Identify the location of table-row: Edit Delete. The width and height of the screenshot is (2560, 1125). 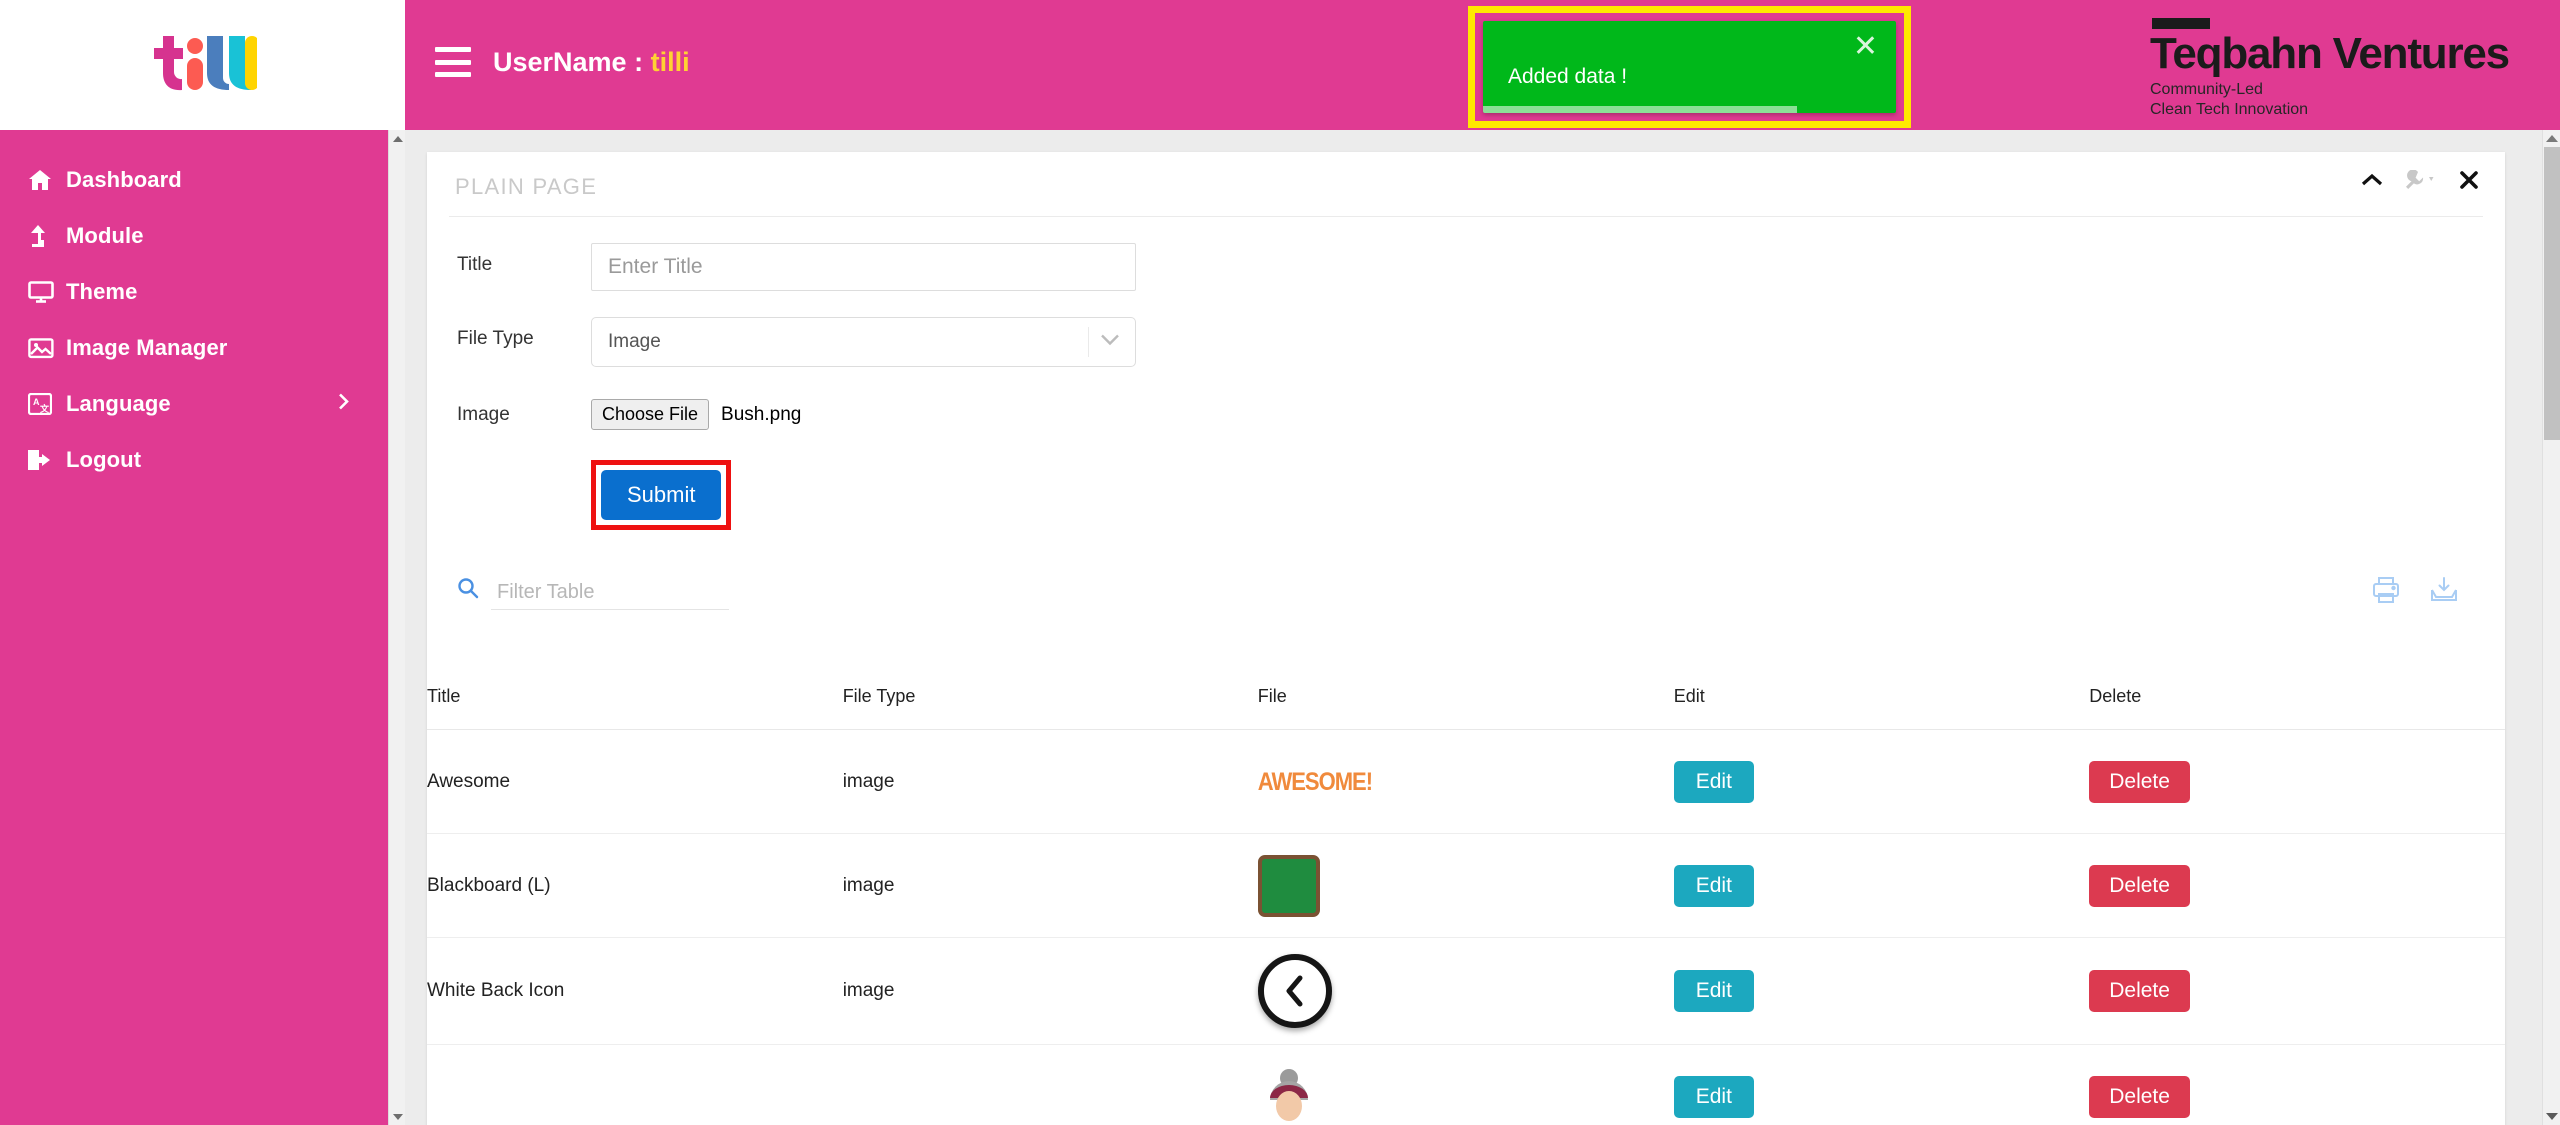
(1466, 1084).